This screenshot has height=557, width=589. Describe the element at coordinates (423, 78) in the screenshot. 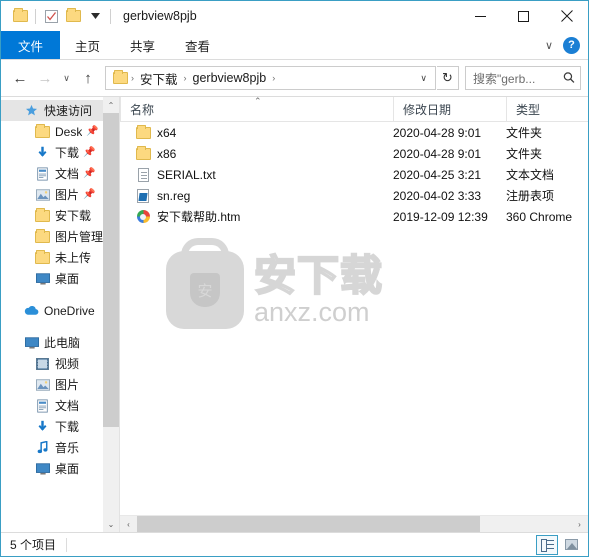

I see `breadcrumb-dropdown-chevron-icon: ∨` at that location.